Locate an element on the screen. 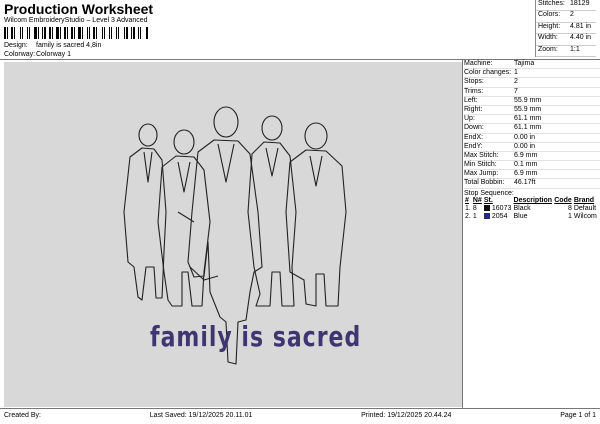 The image size is (600, 424). summary-row: Height: 4.81 in is located at coordinates (566, 28).